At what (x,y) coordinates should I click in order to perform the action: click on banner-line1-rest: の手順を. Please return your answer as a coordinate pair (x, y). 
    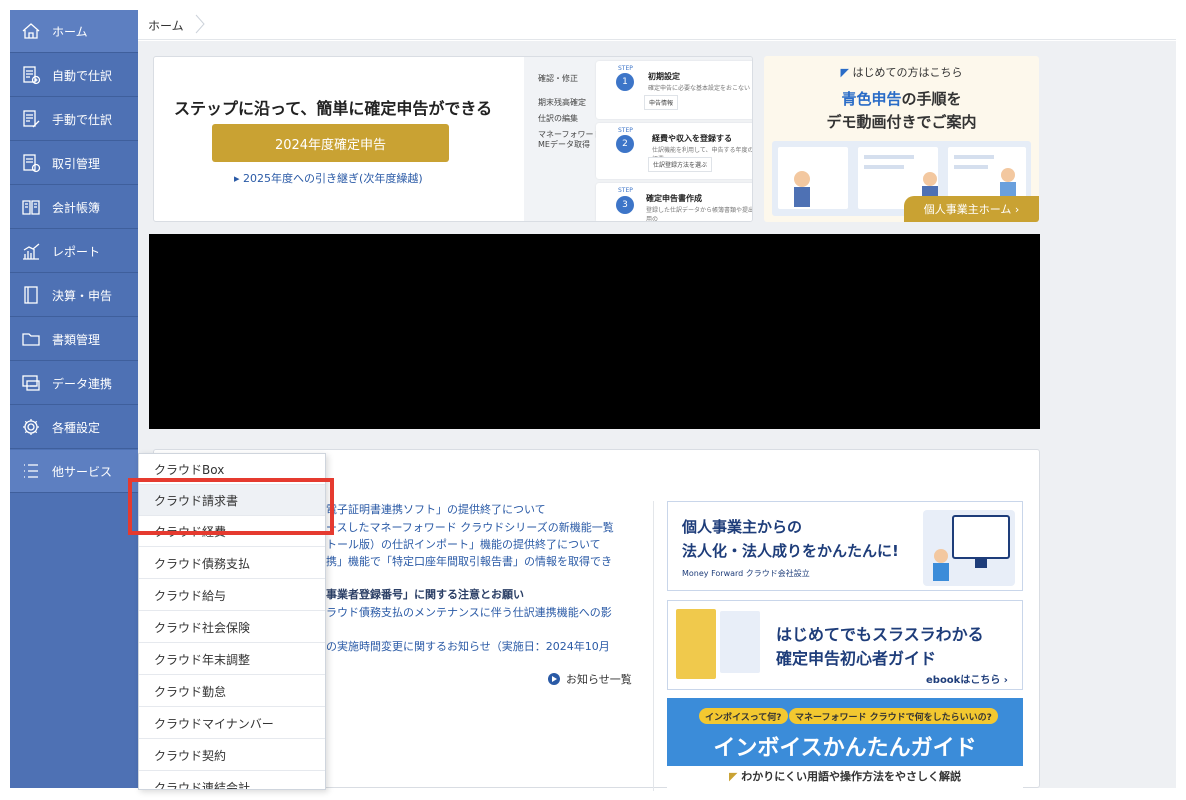
    Looking at the image, I should click on (931, 99).